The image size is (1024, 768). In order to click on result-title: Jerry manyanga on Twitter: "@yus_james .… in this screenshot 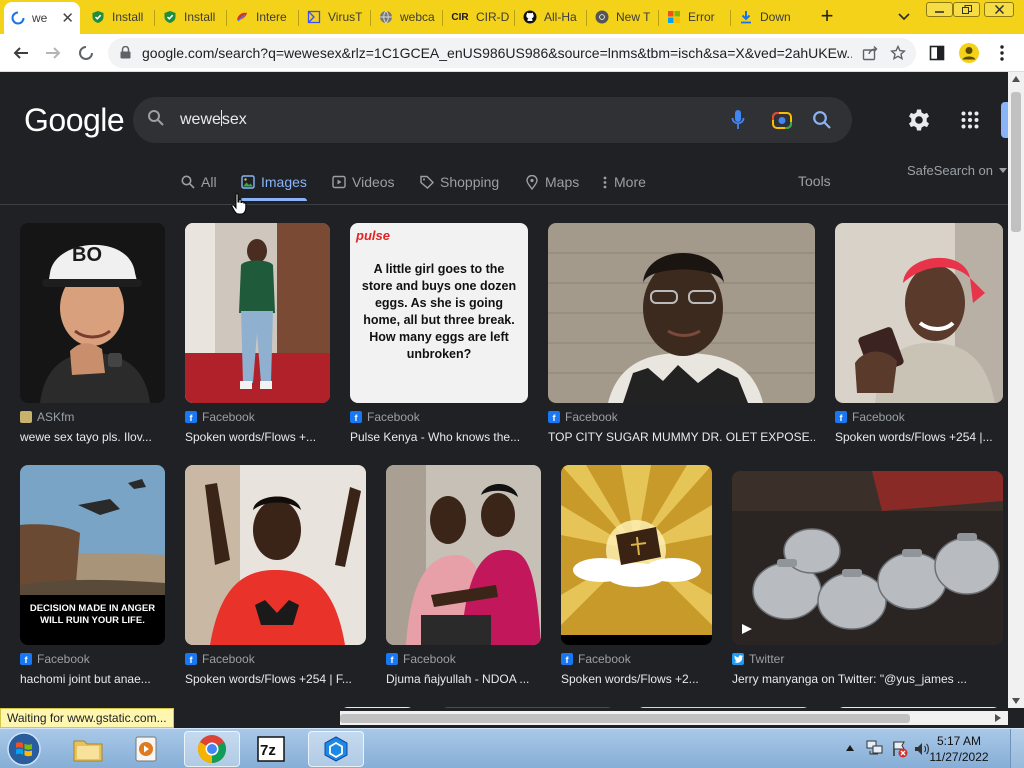, I will do `click(867, 679)`.